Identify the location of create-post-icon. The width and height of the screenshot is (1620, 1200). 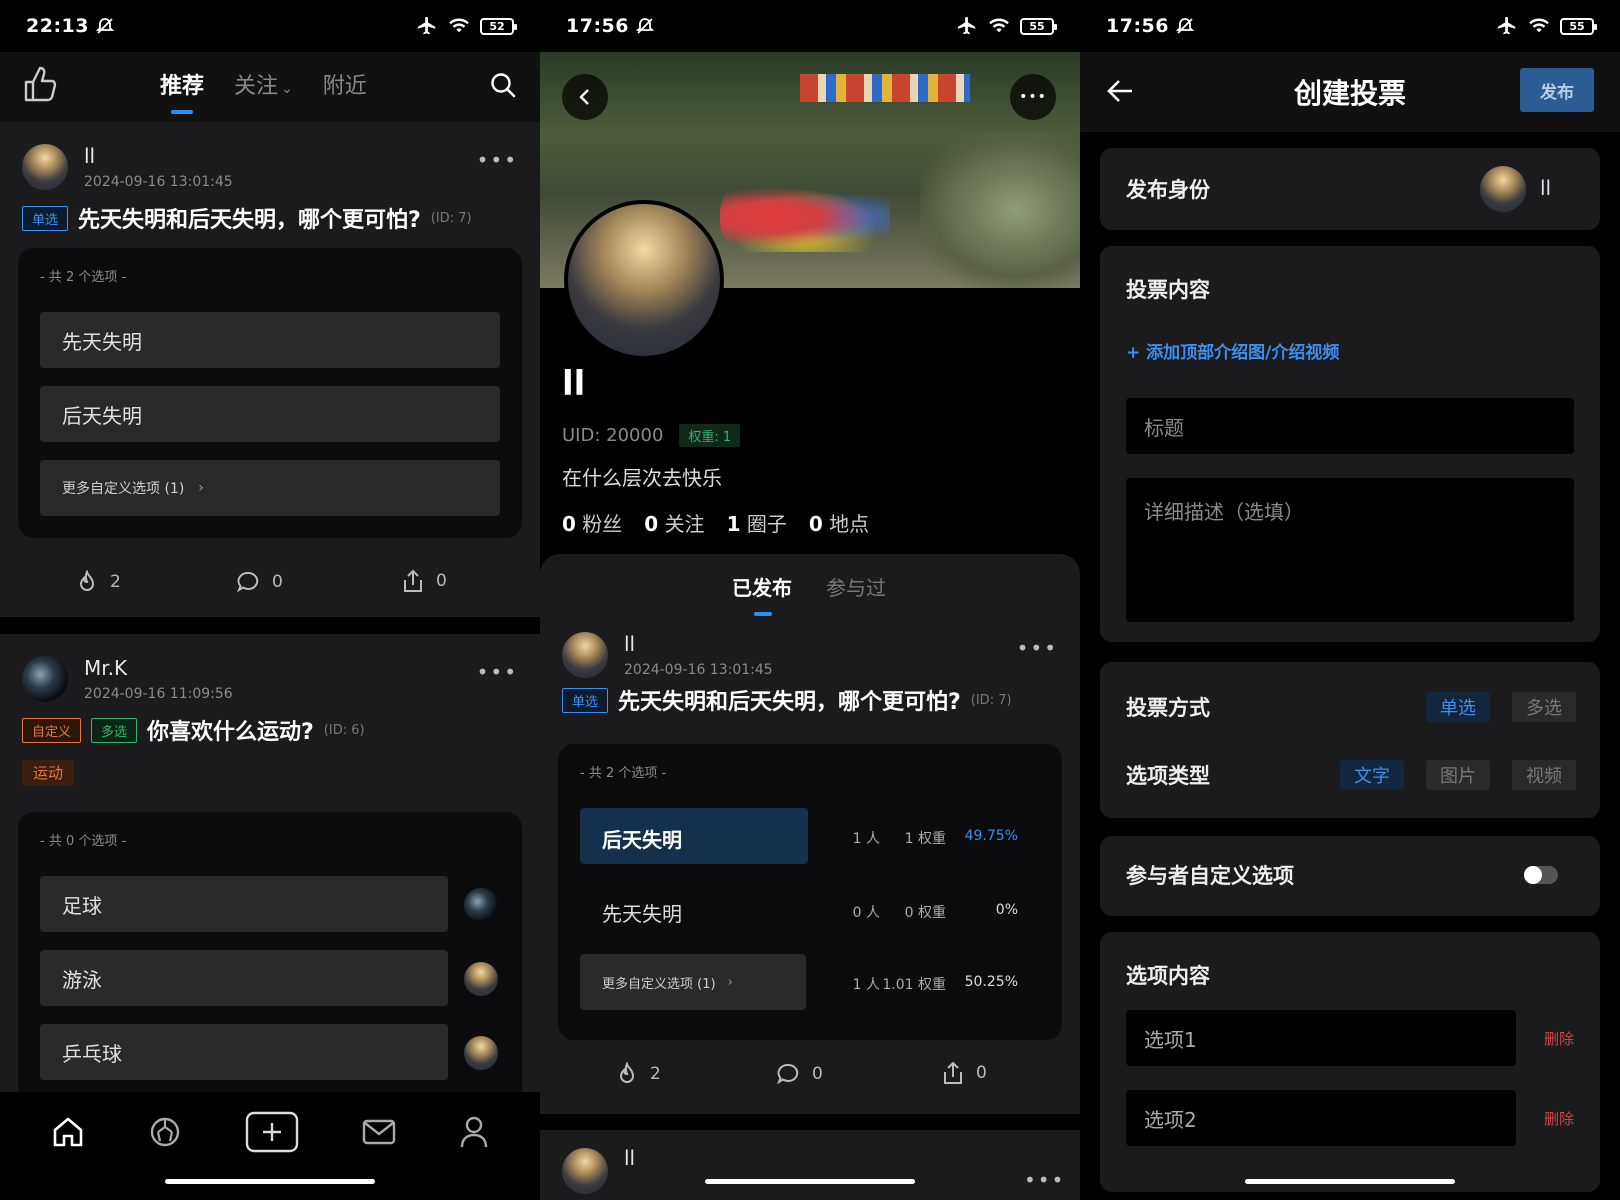
(272, 1132).